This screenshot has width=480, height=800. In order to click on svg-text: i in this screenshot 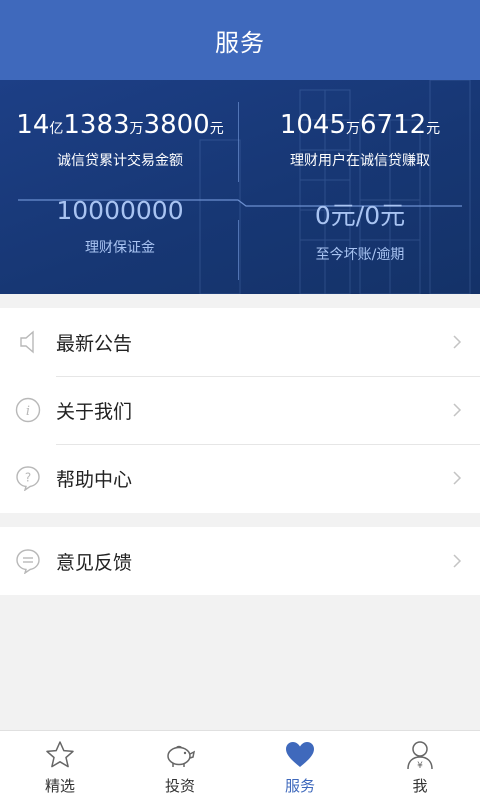, I will do `click(28, 411)`.